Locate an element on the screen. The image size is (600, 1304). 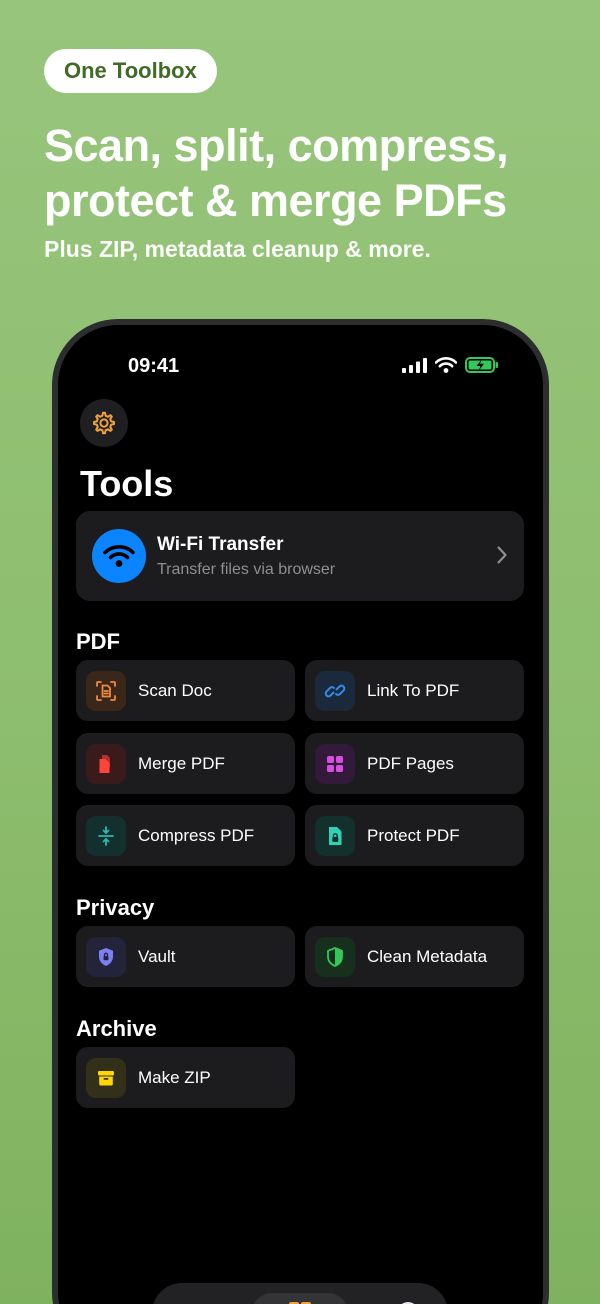
tool-make-zip: Make ZIP is located at coordinates (185, 1077).